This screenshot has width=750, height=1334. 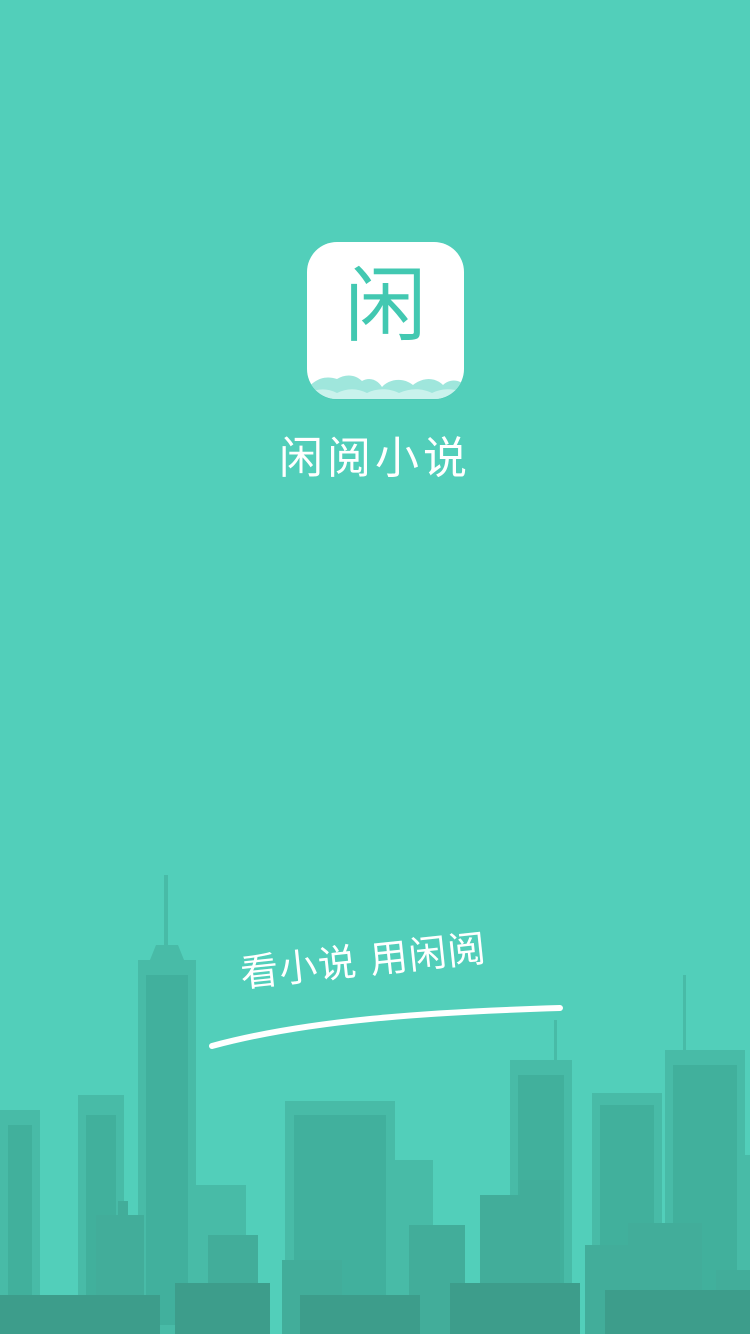 I want to click on app-logo-icon: 闲, so click(x=385, y=320).